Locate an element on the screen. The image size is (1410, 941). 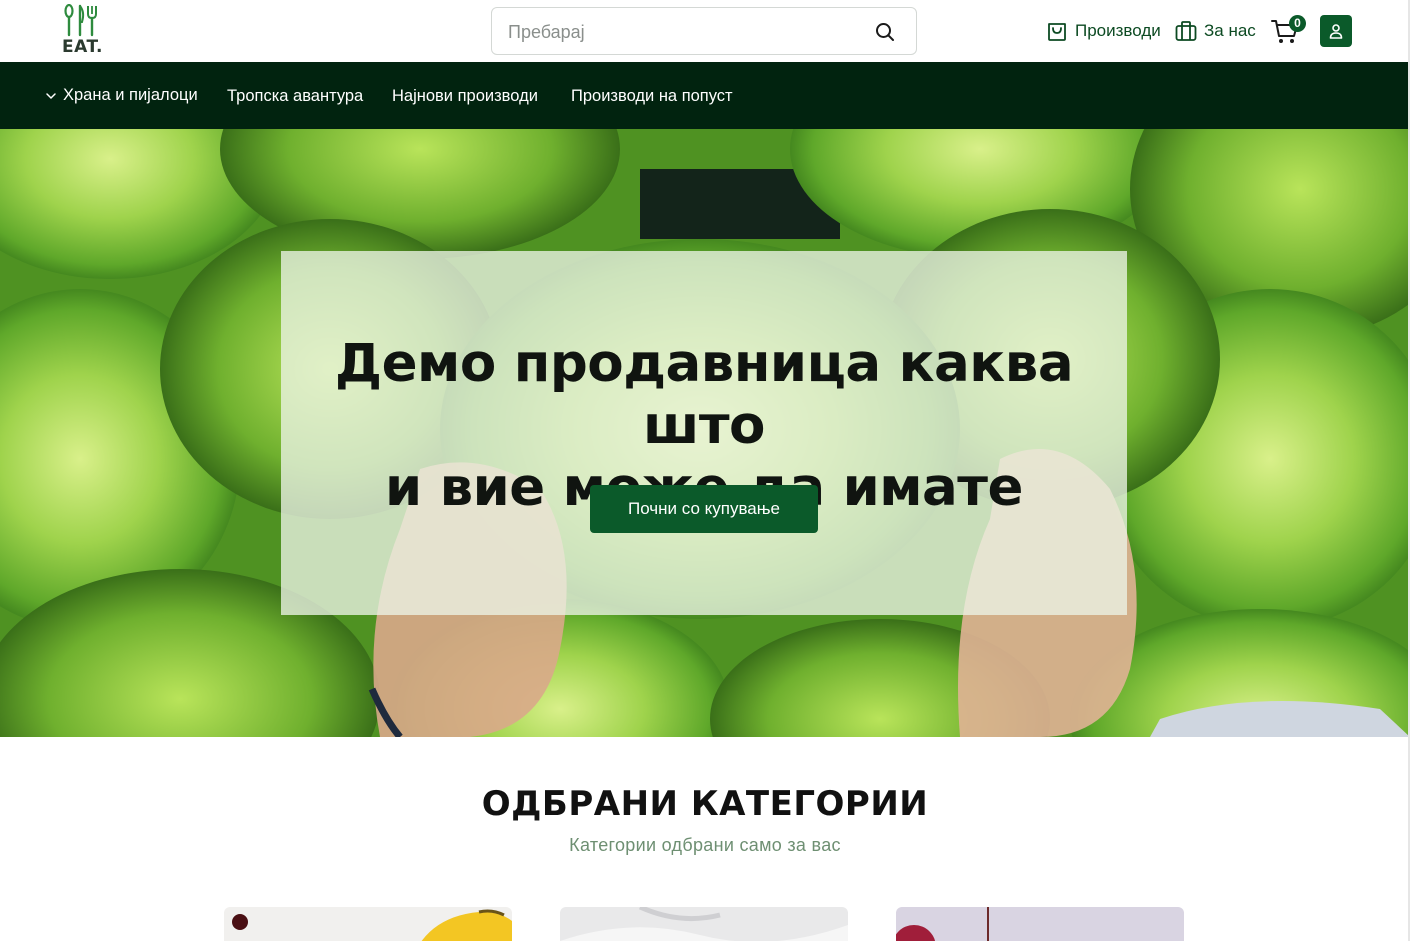
user-icon is located at coordinates (1336, 31).